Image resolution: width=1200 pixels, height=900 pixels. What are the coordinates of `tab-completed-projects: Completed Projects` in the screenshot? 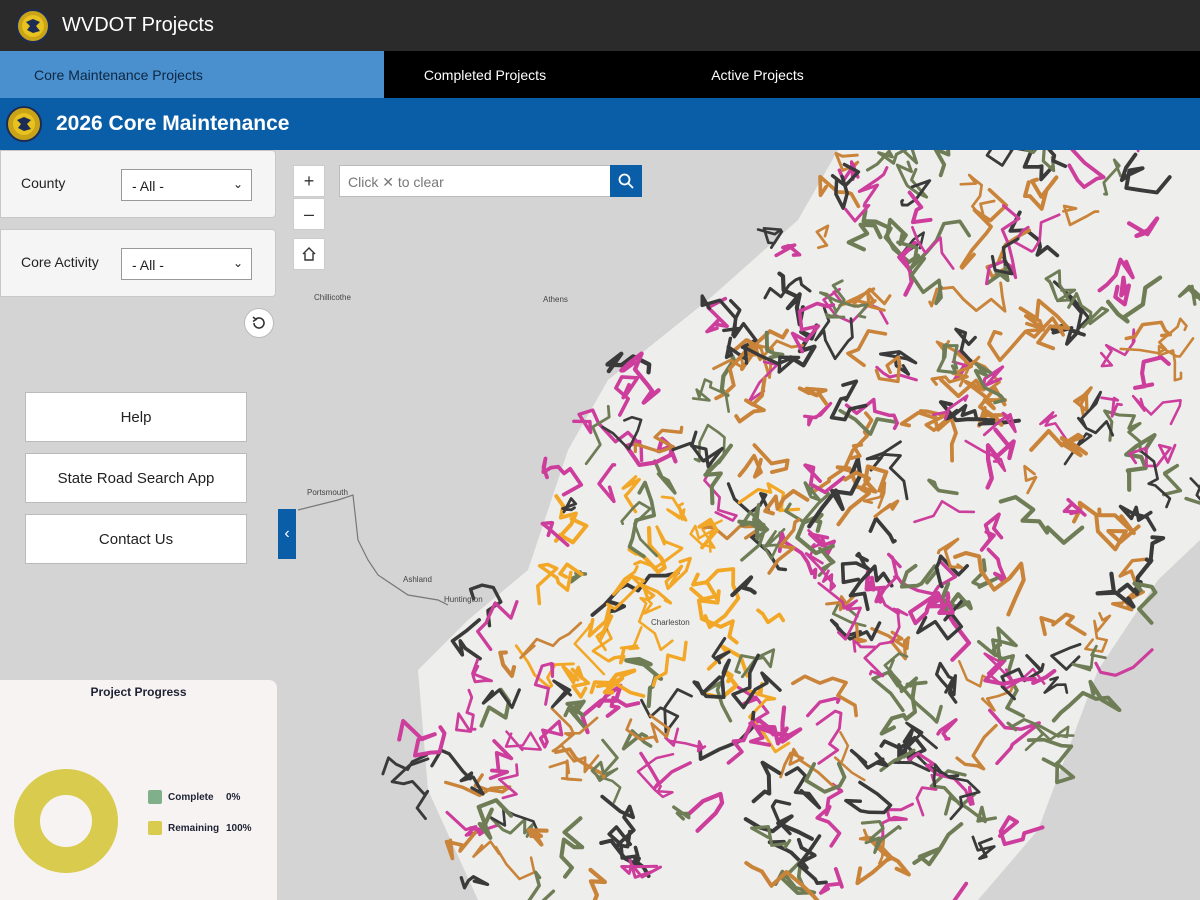 It's located at (485, 74).